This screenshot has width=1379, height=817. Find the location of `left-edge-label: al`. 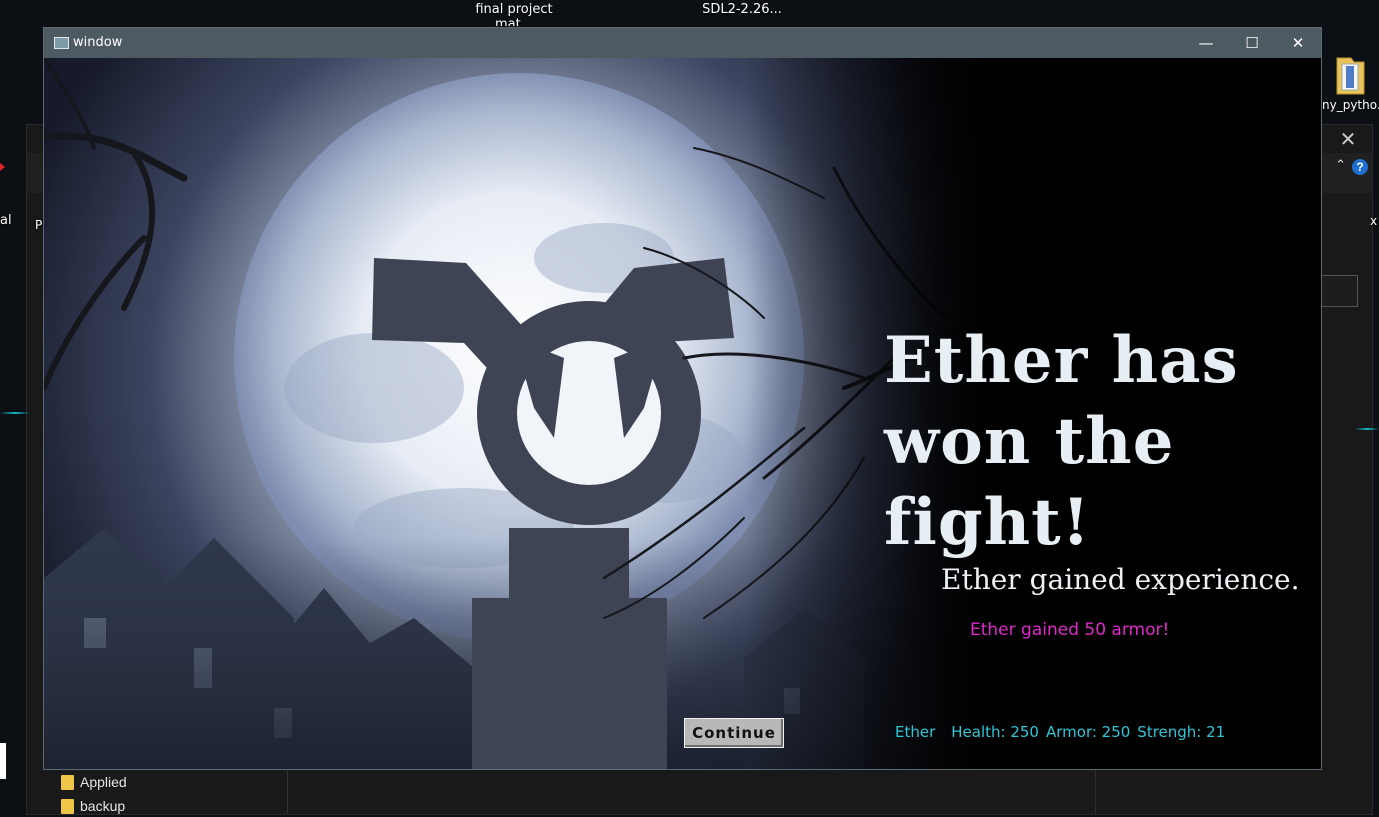

left-edge-label: al is located at coordinates (6, 220).